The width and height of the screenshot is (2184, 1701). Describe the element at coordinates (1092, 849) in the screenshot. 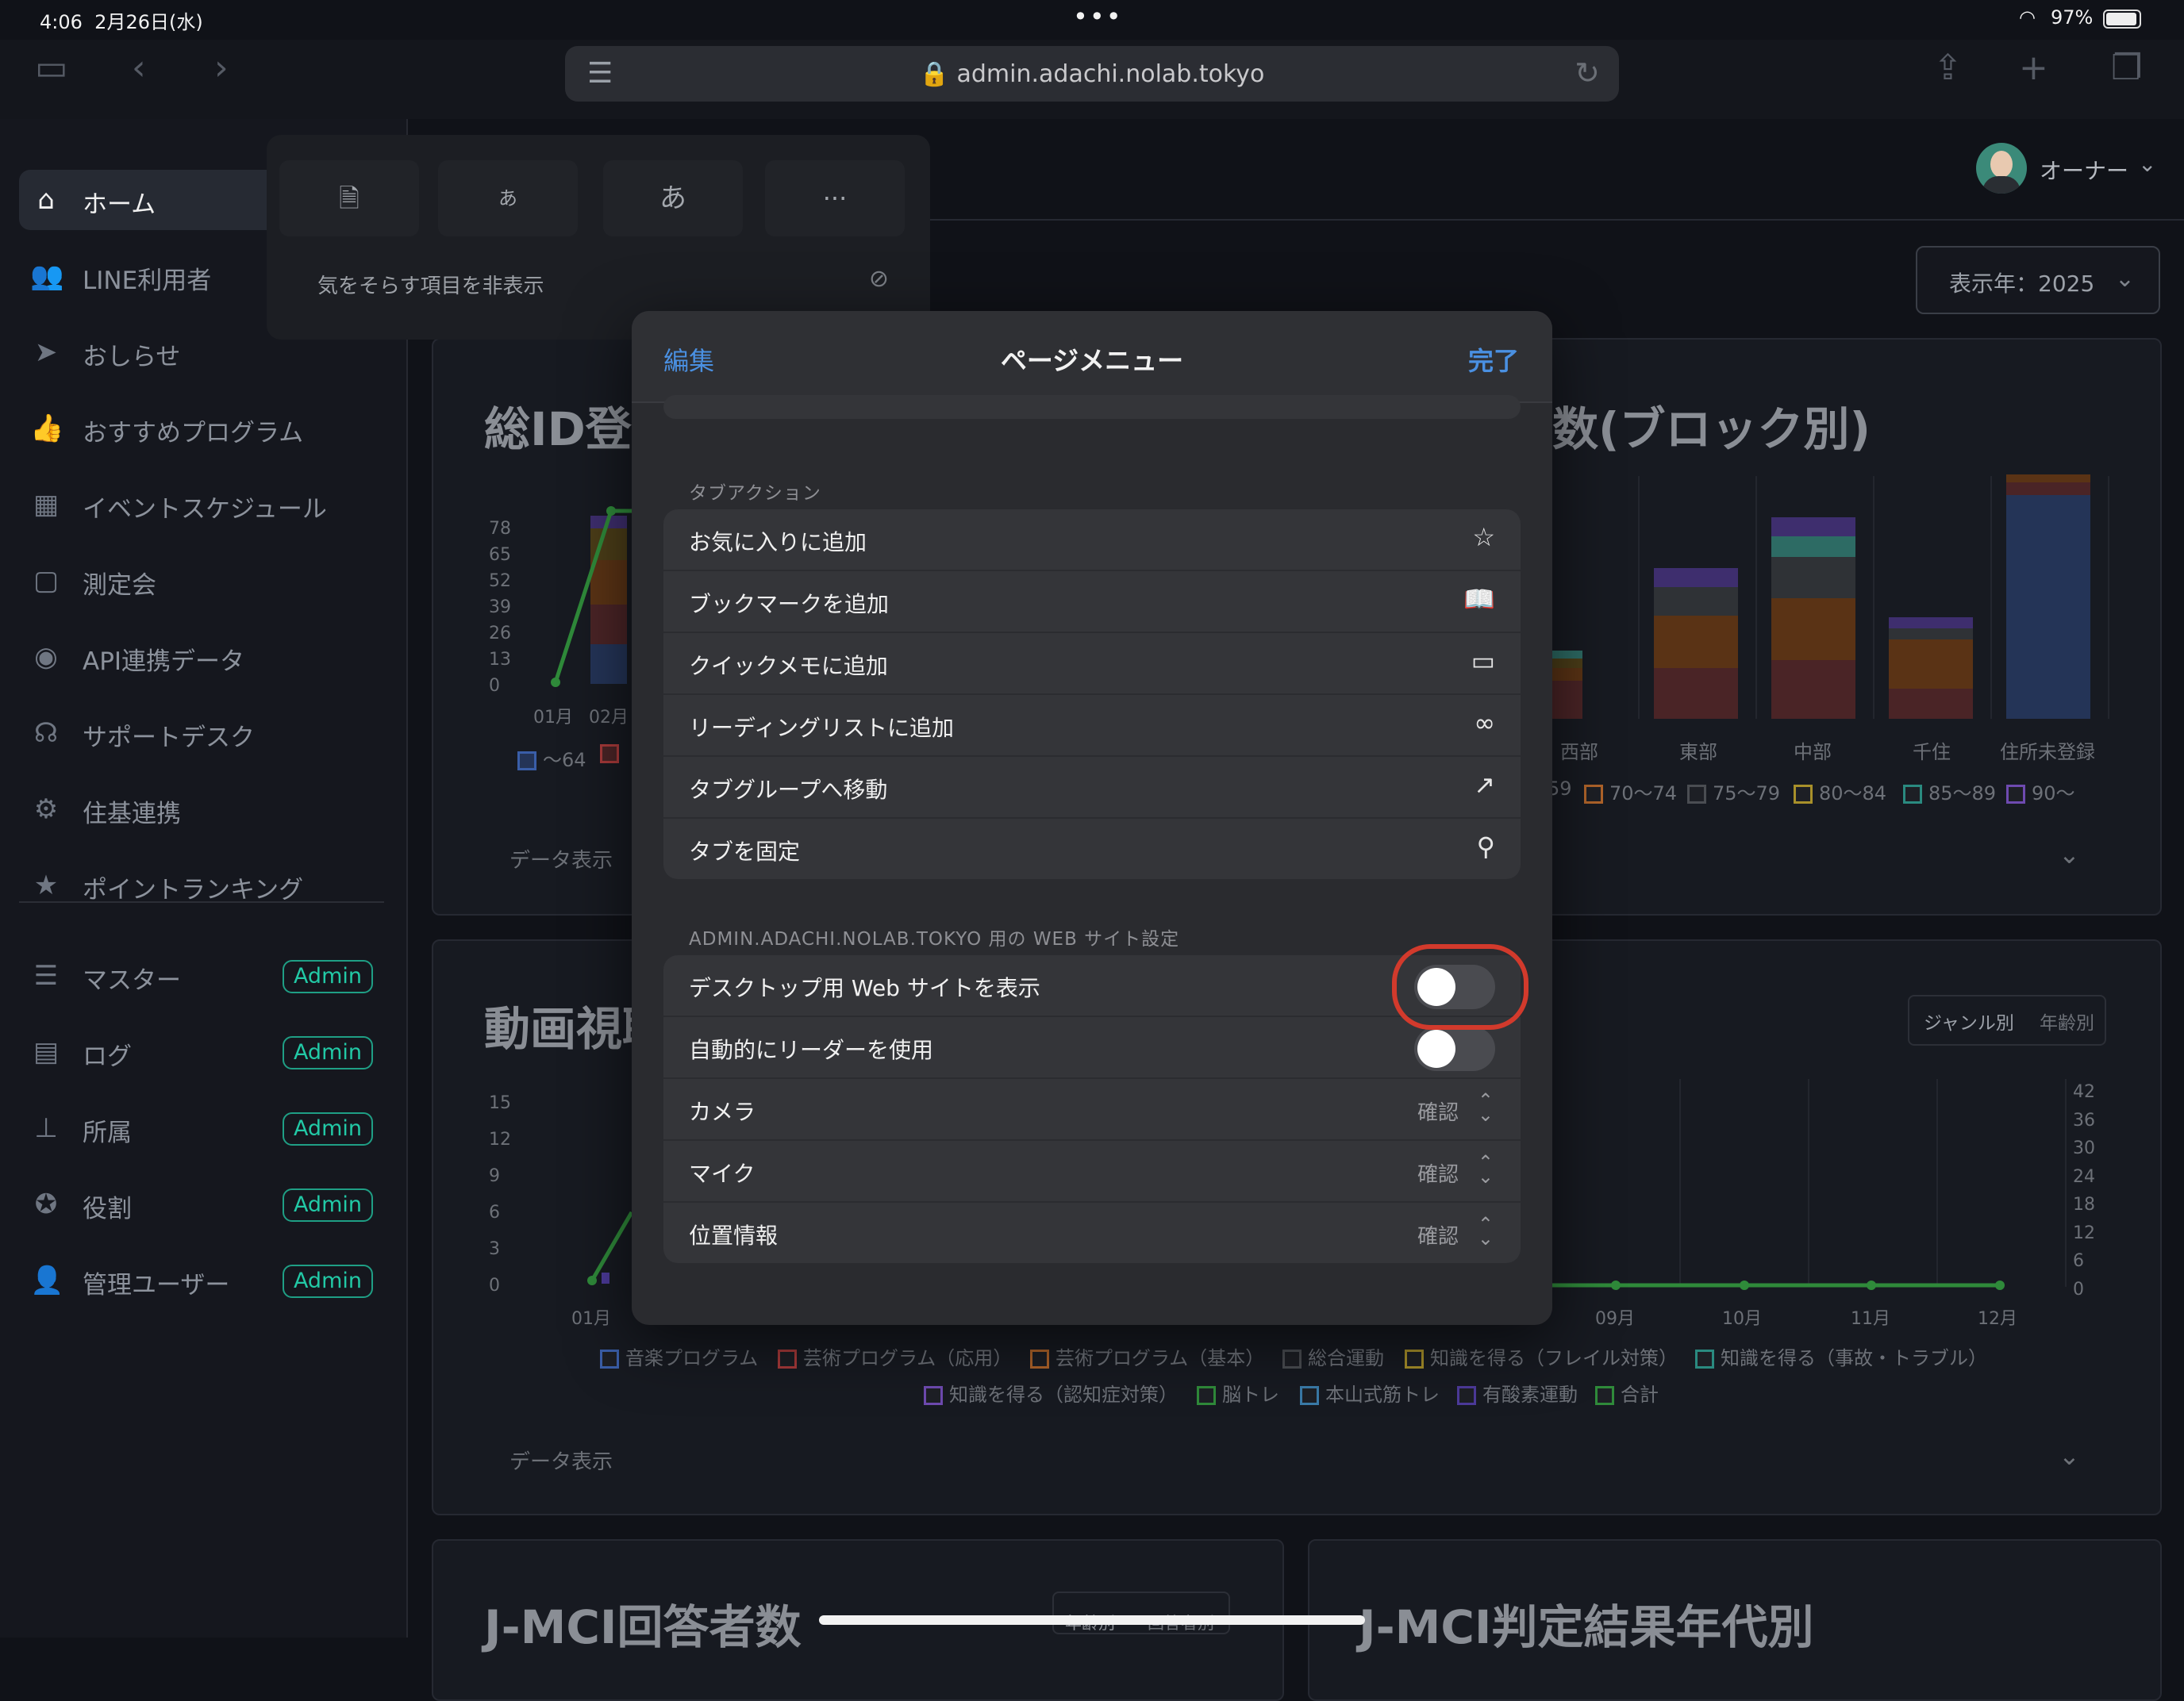

I see `tab-action-row: タブを固定 ⚲` at that location.